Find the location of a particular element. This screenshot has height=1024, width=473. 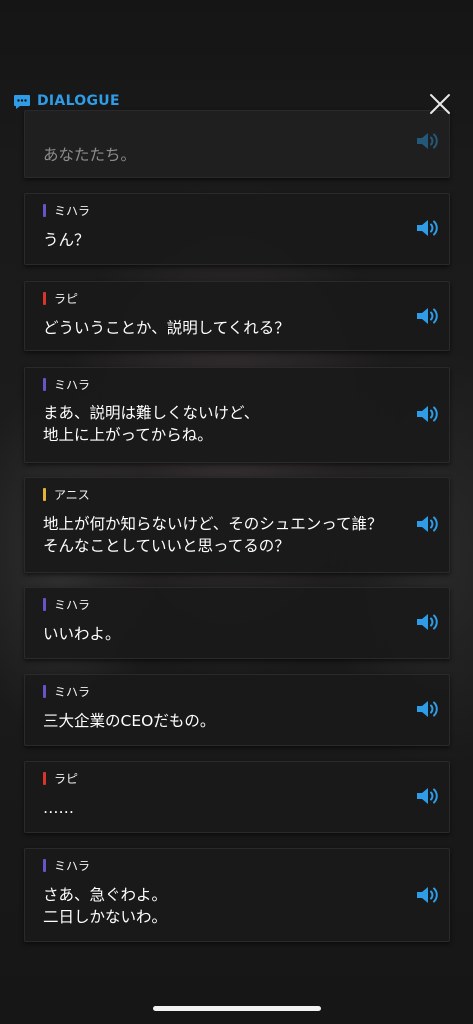

dialogue-entry: ミハラ さあ、急ぐわよ。 二日しかないわ。 is located at coordinates (237, 895).